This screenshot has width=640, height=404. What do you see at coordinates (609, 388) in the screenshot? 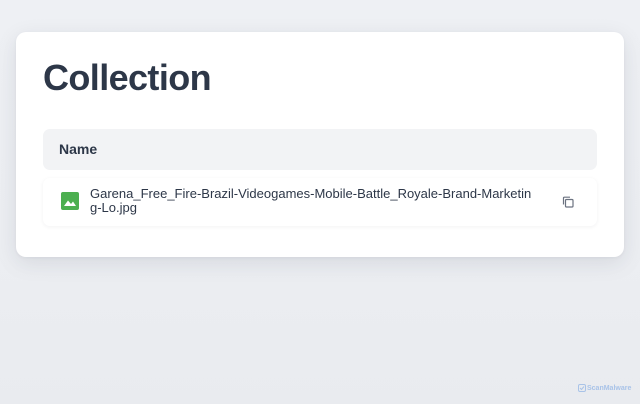
I see `watermark-text: ScanMalware` at bounding box center [609, 388].